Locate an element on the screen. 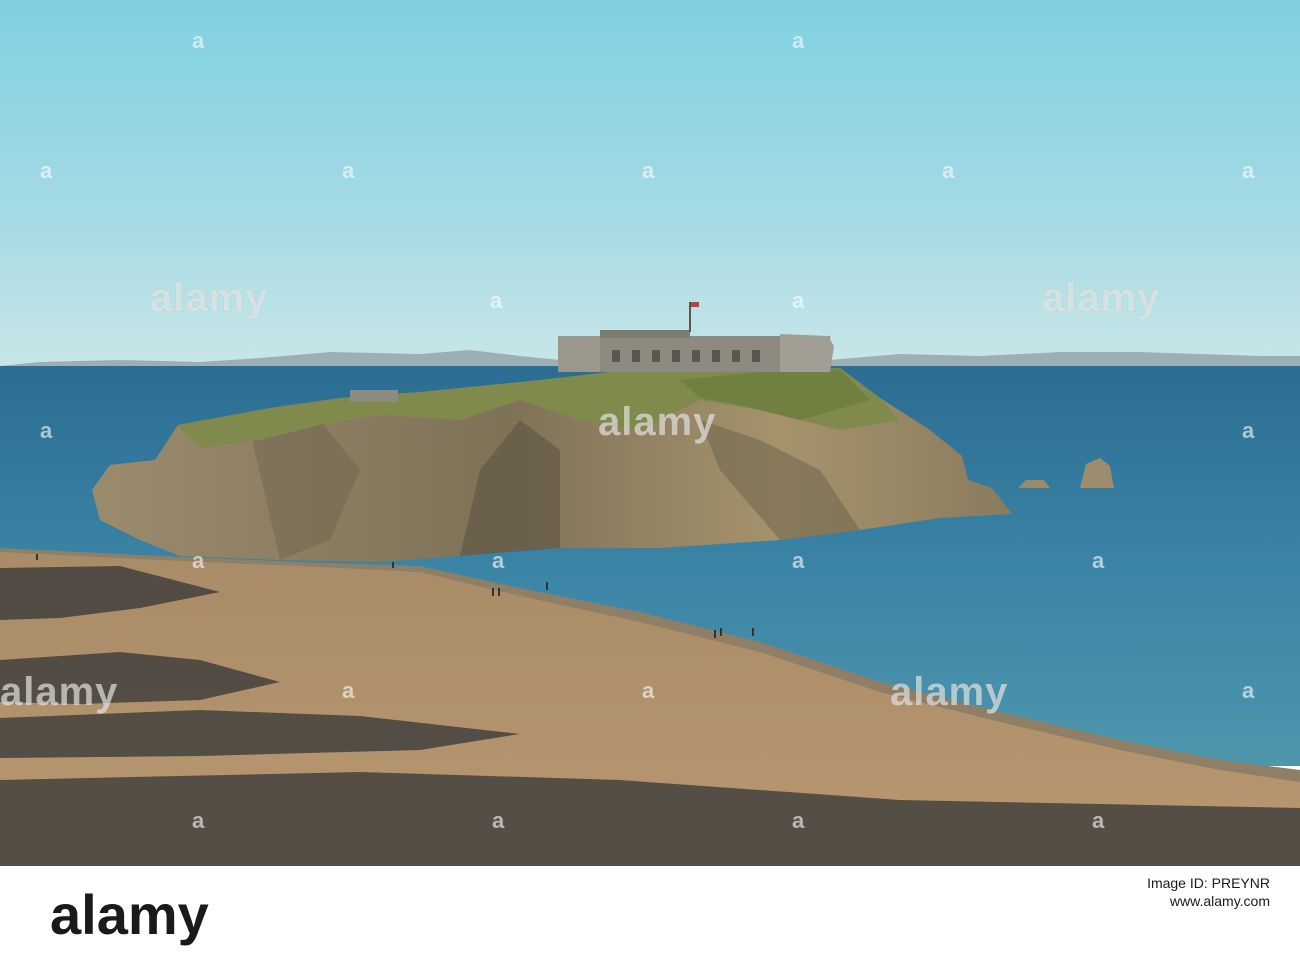  brand-logo: alamy is located at coordinates (129, 914).